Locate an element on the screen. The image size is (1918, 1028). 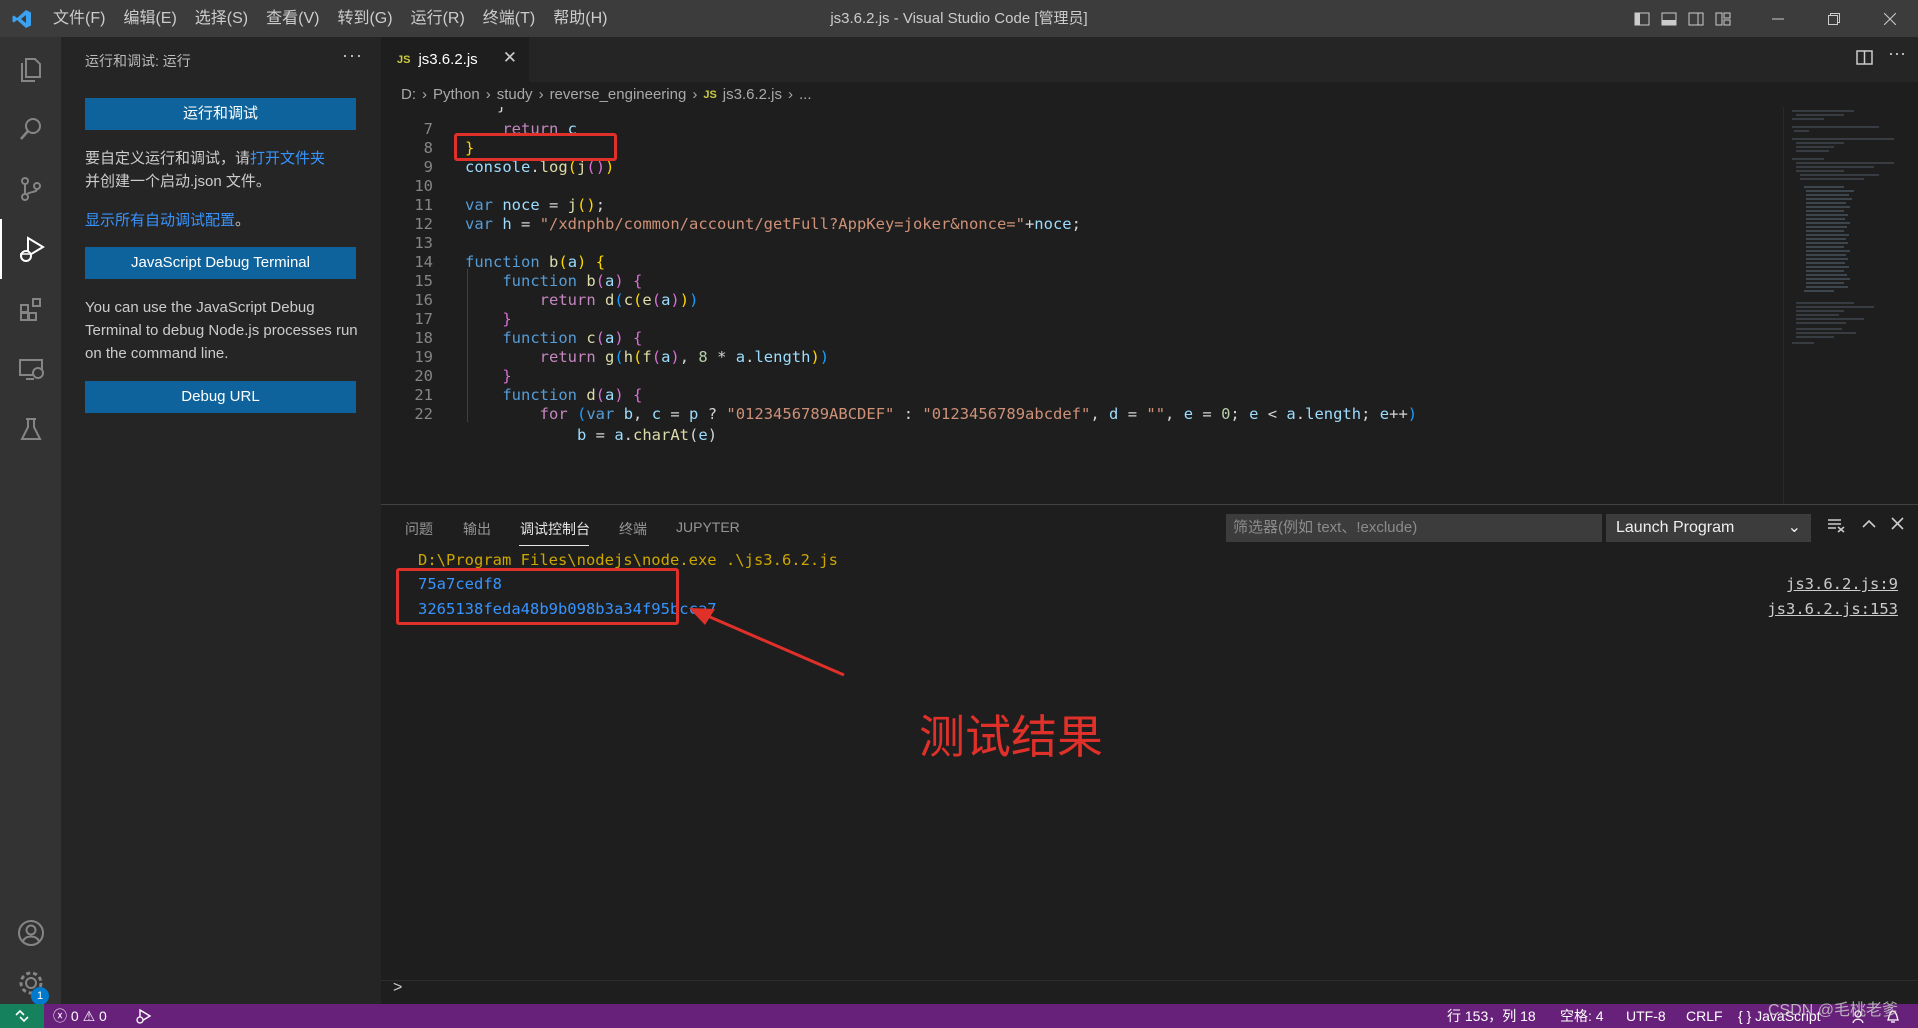
error-count: 0 is located at coordinates (74, 1016).